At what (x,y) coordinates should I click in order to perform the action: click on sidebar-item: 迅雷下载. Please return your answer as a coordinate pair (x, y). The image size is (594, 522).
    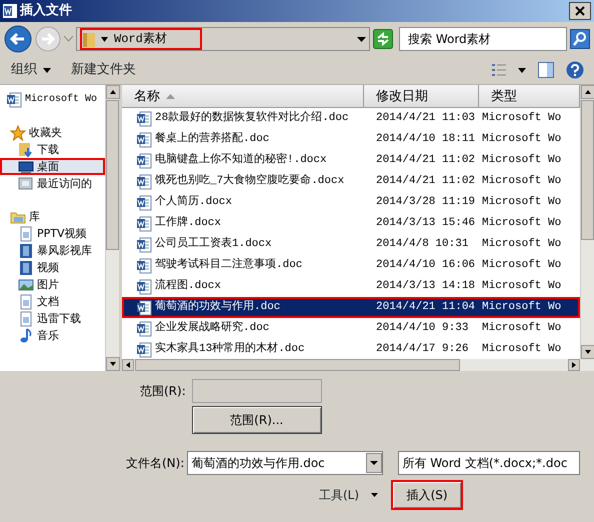
    Looking at the image, I should click on (52, 318).